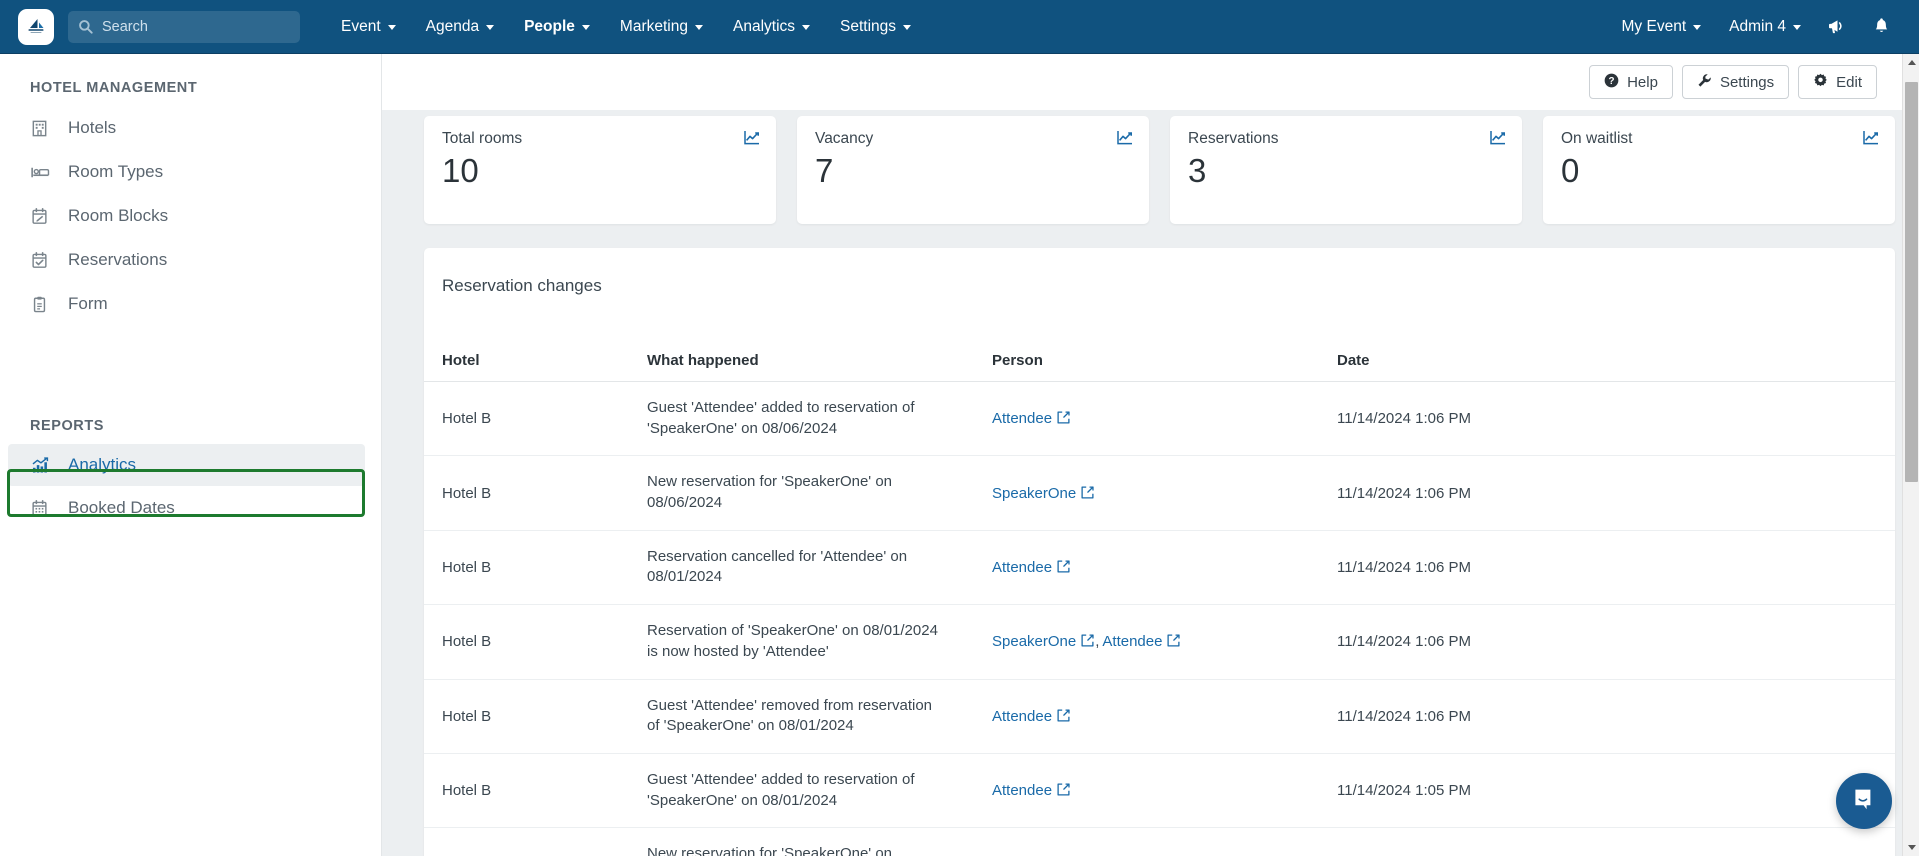 The image size is (1919, 856). Describe the element at coordinates (460, 27) in the screenshot. I see `nav-item-agenda: Agenda` at that location.